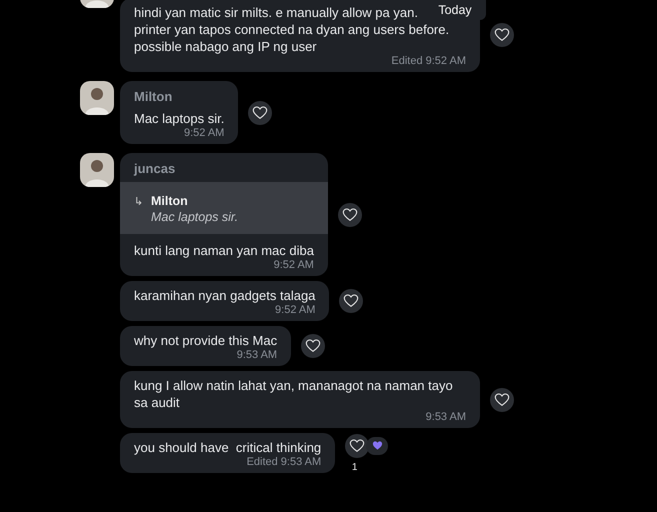  I want to click on reply-text: Mac laptops sir., so click(195, 217).